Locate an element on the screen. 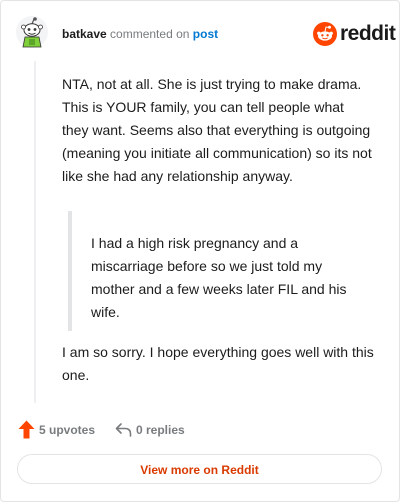 The image size is (400, 502). reddit-logo: reddit is located at coordinates (354, 34).